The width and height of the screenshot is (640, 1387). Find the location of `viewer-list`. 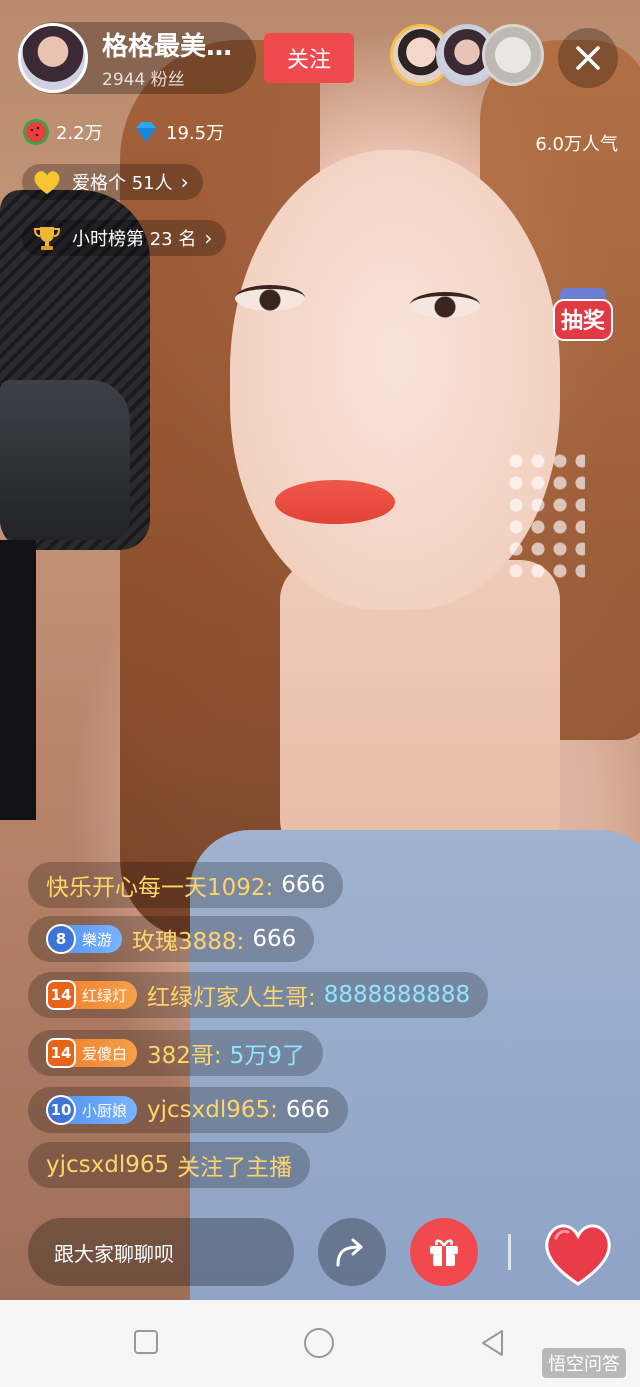

viewer-list is located at coordinates (467, 56).